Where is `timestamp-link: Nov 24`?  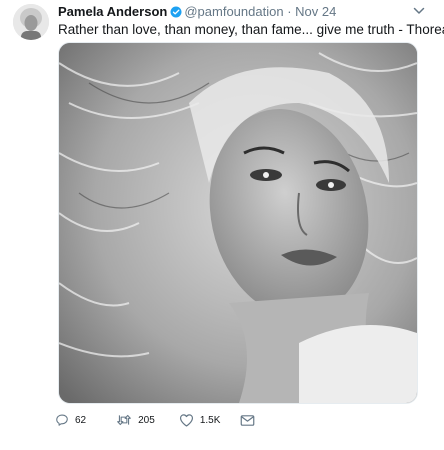
timestamp-link: Nov 24 is located at coordinates (315, 11).